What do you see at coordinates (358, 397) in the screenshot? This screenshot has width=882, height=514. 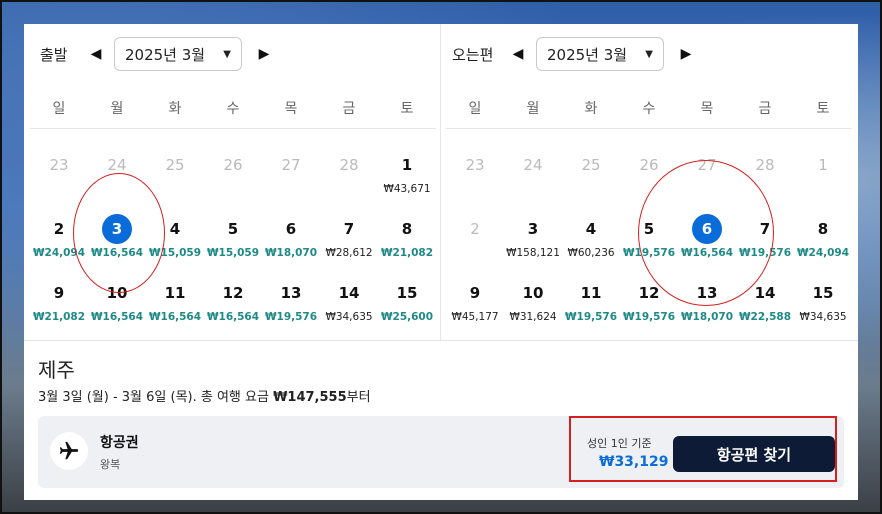 I see `trip-suffix: 부터` at bounding box center [358, 397].